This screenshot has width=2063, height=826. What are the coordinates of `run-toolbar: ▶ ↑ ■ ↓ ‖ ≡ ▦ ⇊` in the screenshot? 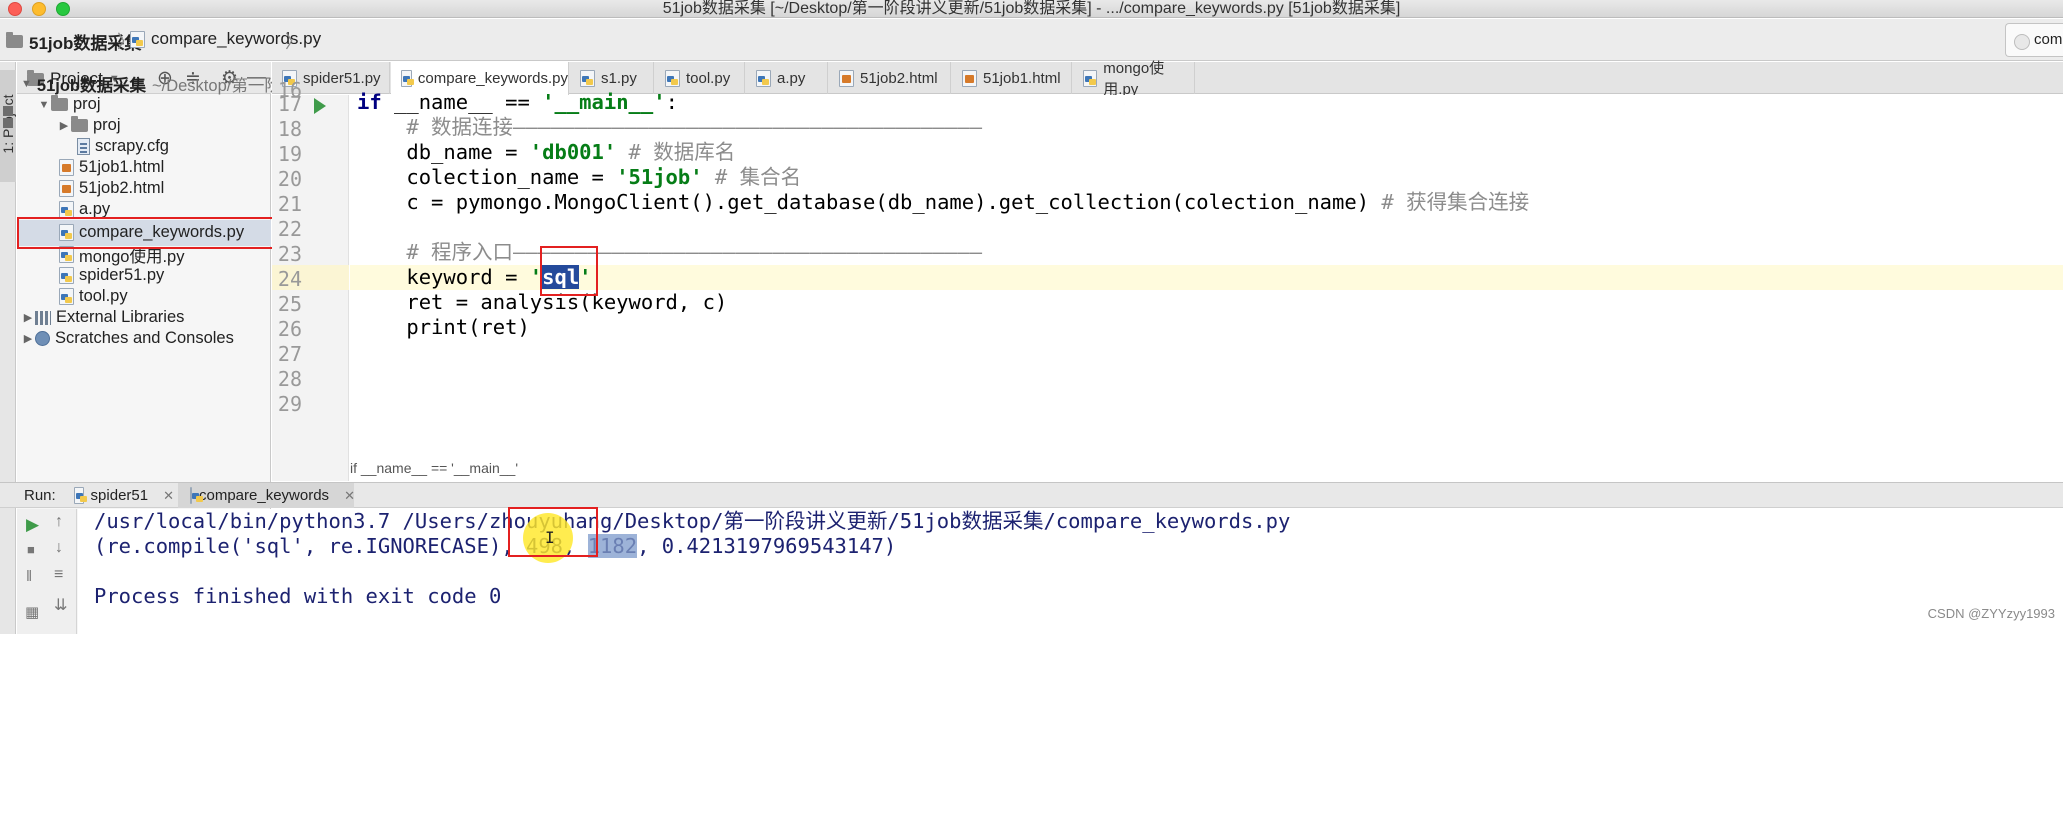 It's located at (47, 571).